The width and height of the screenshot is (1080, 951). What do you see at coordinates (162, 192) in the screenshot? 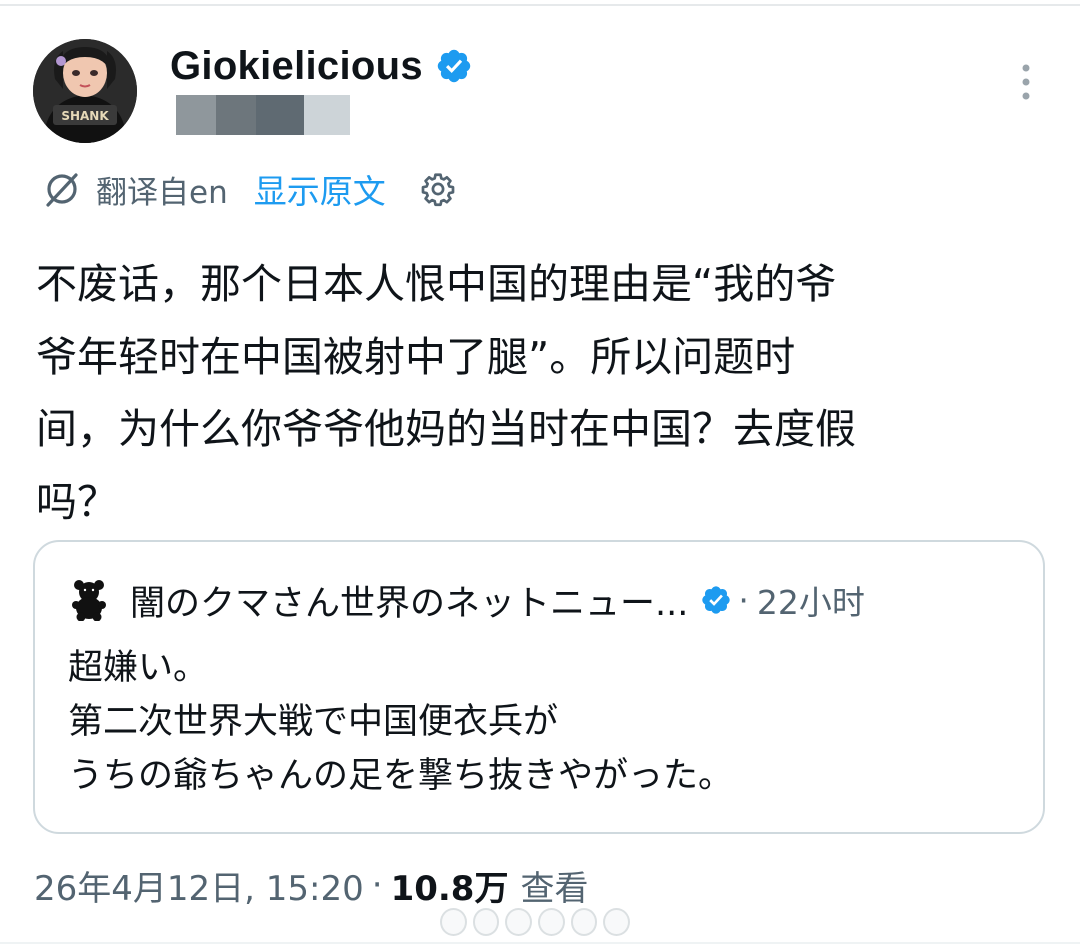
I see `translated-from-label: 翻译自en` at bounding box center [162, 192].